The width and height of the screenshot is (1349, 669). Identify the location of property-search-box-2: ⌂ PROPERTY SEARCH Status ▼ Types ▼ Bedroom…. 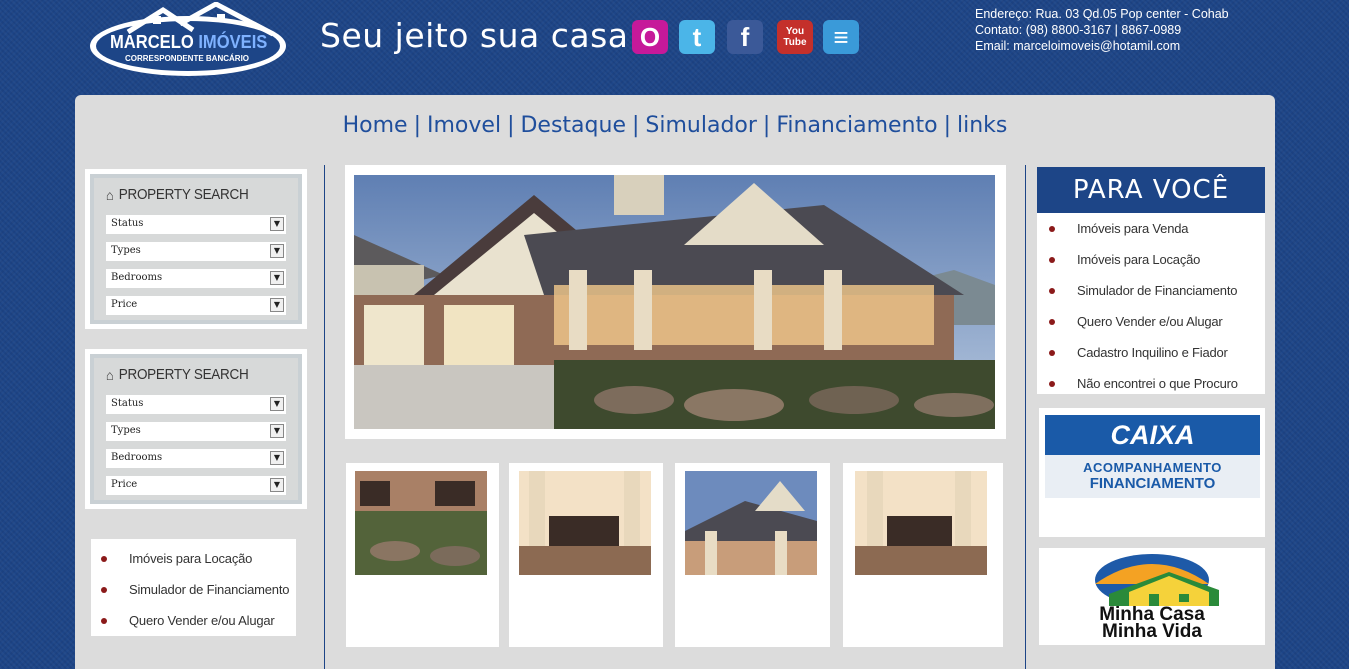
(196, 429).